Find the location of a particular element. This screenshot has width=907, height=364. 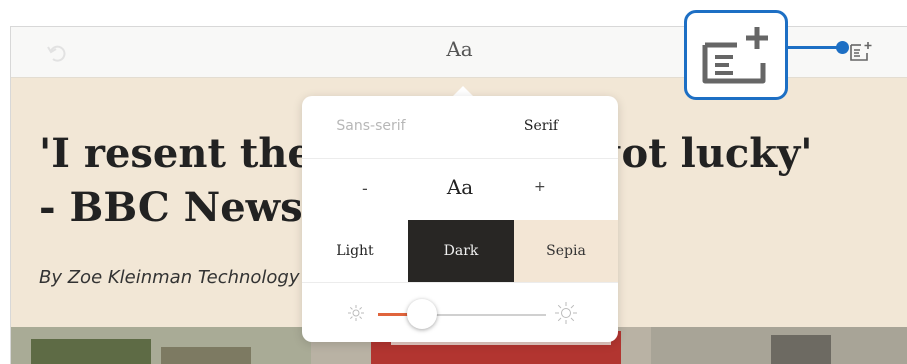

theme-selector: Light Dark Sepia is located at coordinates (460, 251).